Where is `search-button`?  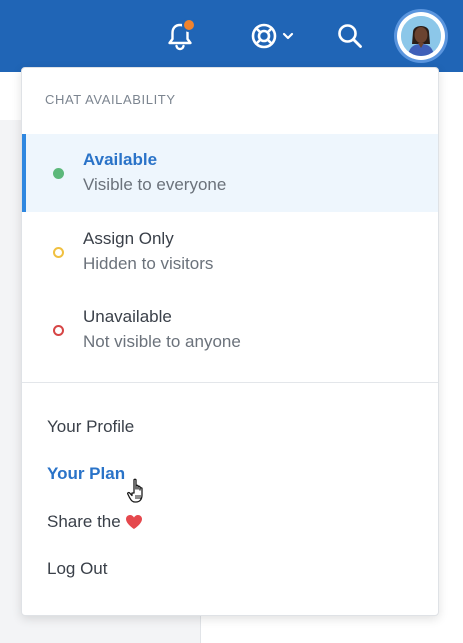
search-button is located at coordinates (350, 36).